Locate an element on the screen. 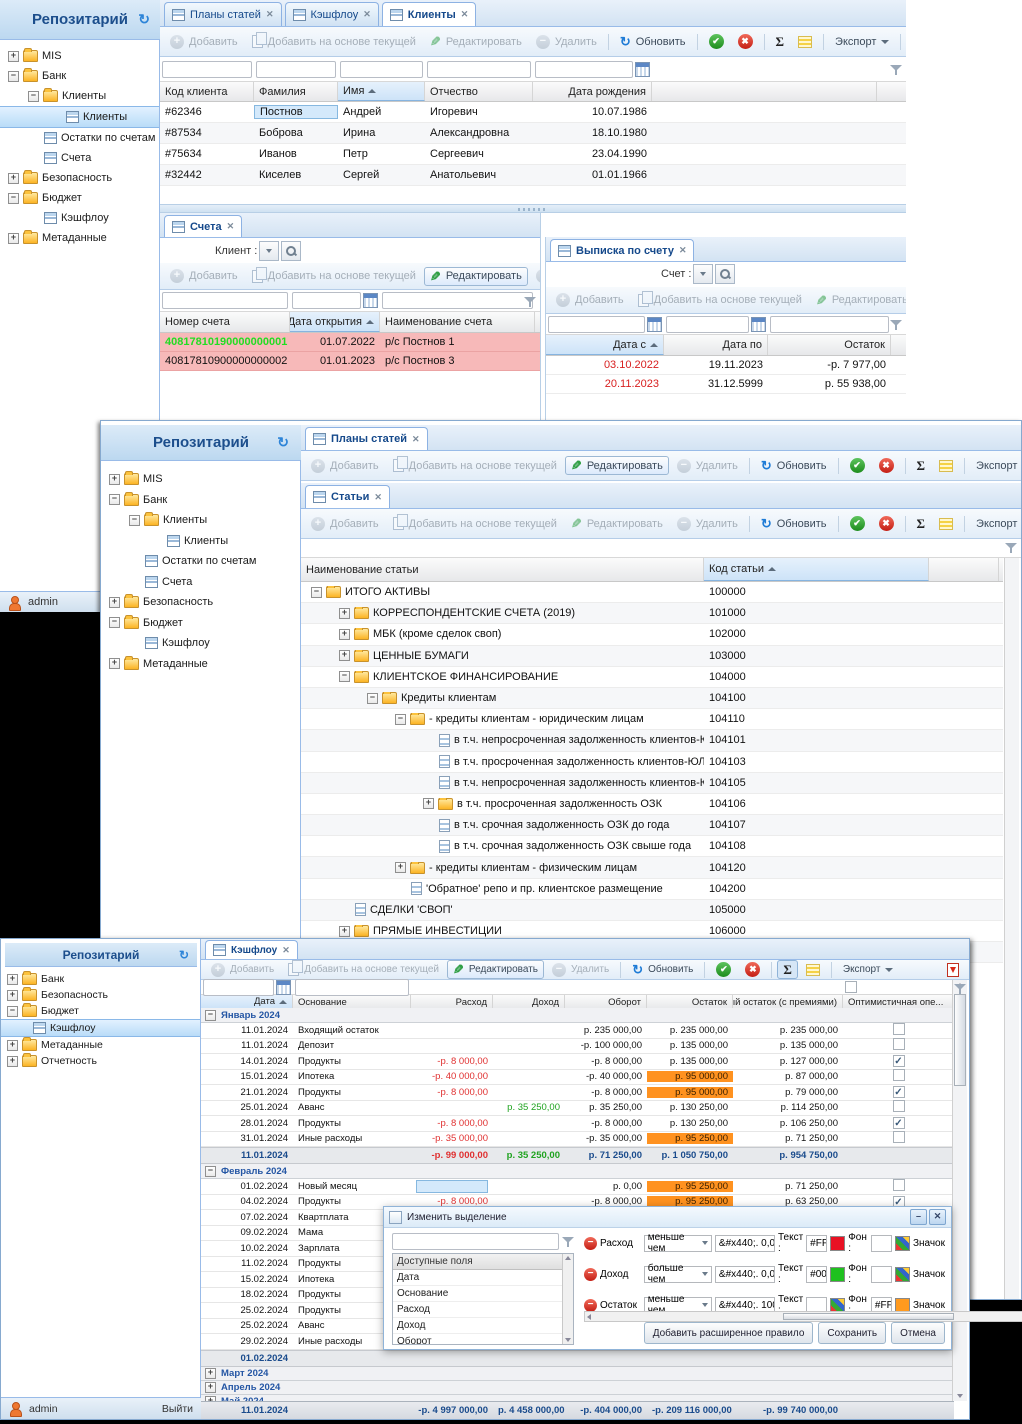  article-name-cell: СДЕЛКИ 'СВОП' is located at coordinates (502, 910).